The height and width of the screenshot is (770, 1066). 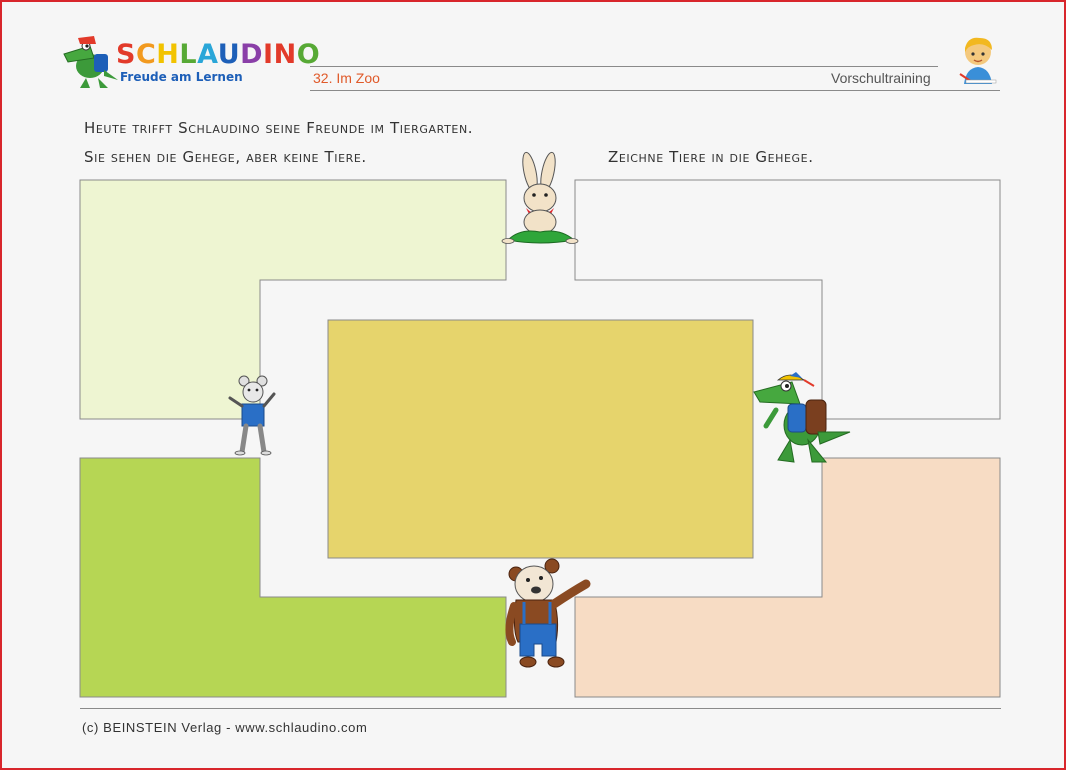 What do you see at coordinates (540, 197) in the screenshot?
I see `rabbit-icon` at bounding box center [540, 197].